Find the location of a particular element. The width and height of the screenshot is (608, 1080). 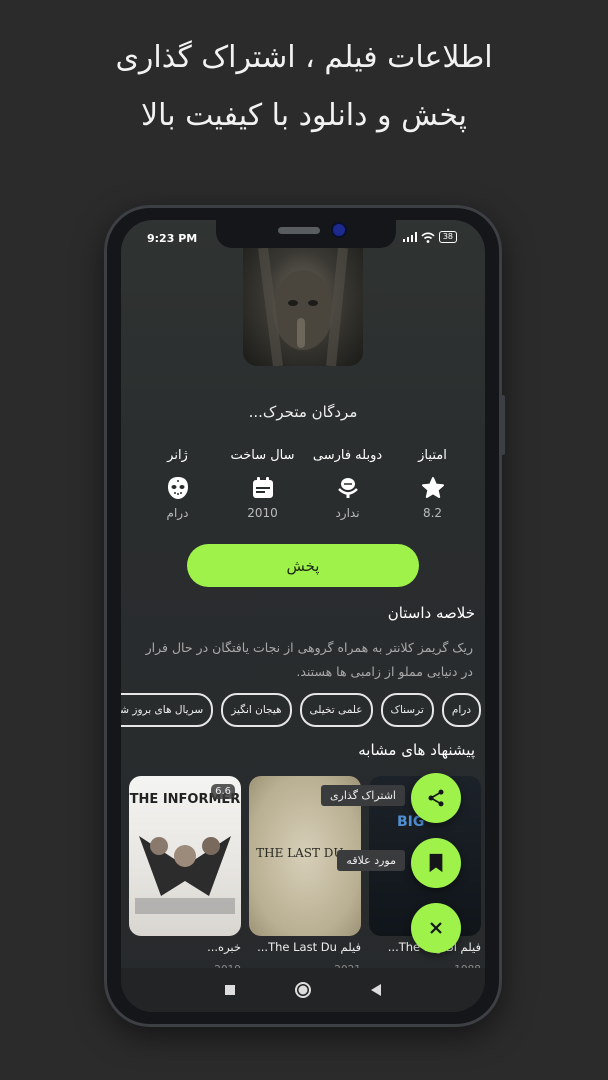

status-icons: 38 is located at coordinates (429, 237).